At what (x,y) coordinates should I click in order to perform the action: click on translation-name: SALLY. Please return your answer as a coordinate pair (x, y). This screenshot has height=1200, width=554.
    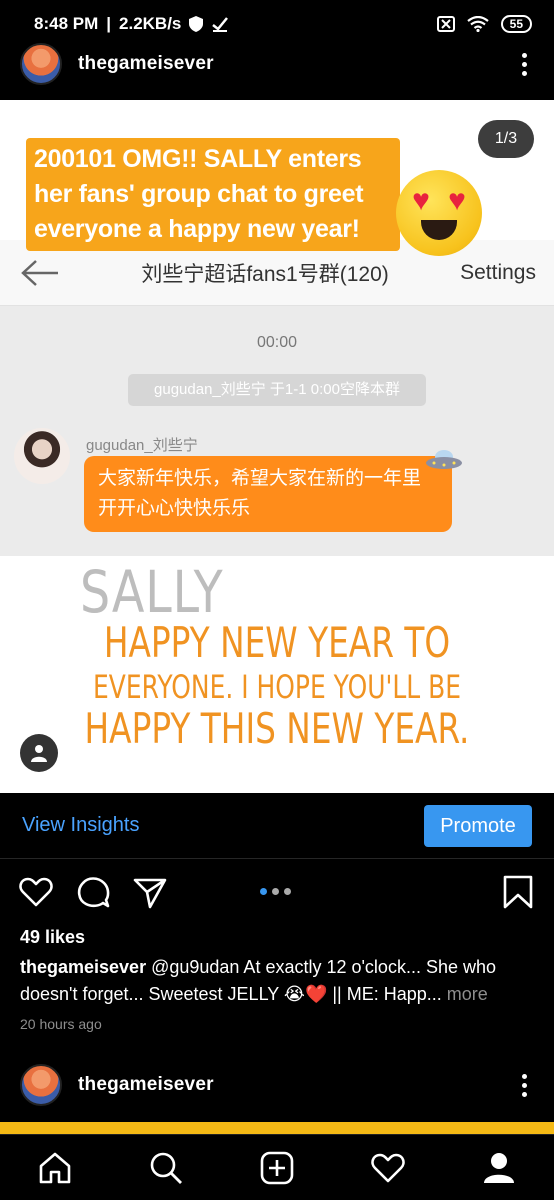
    Looking at the image, I should click on (152, 592).